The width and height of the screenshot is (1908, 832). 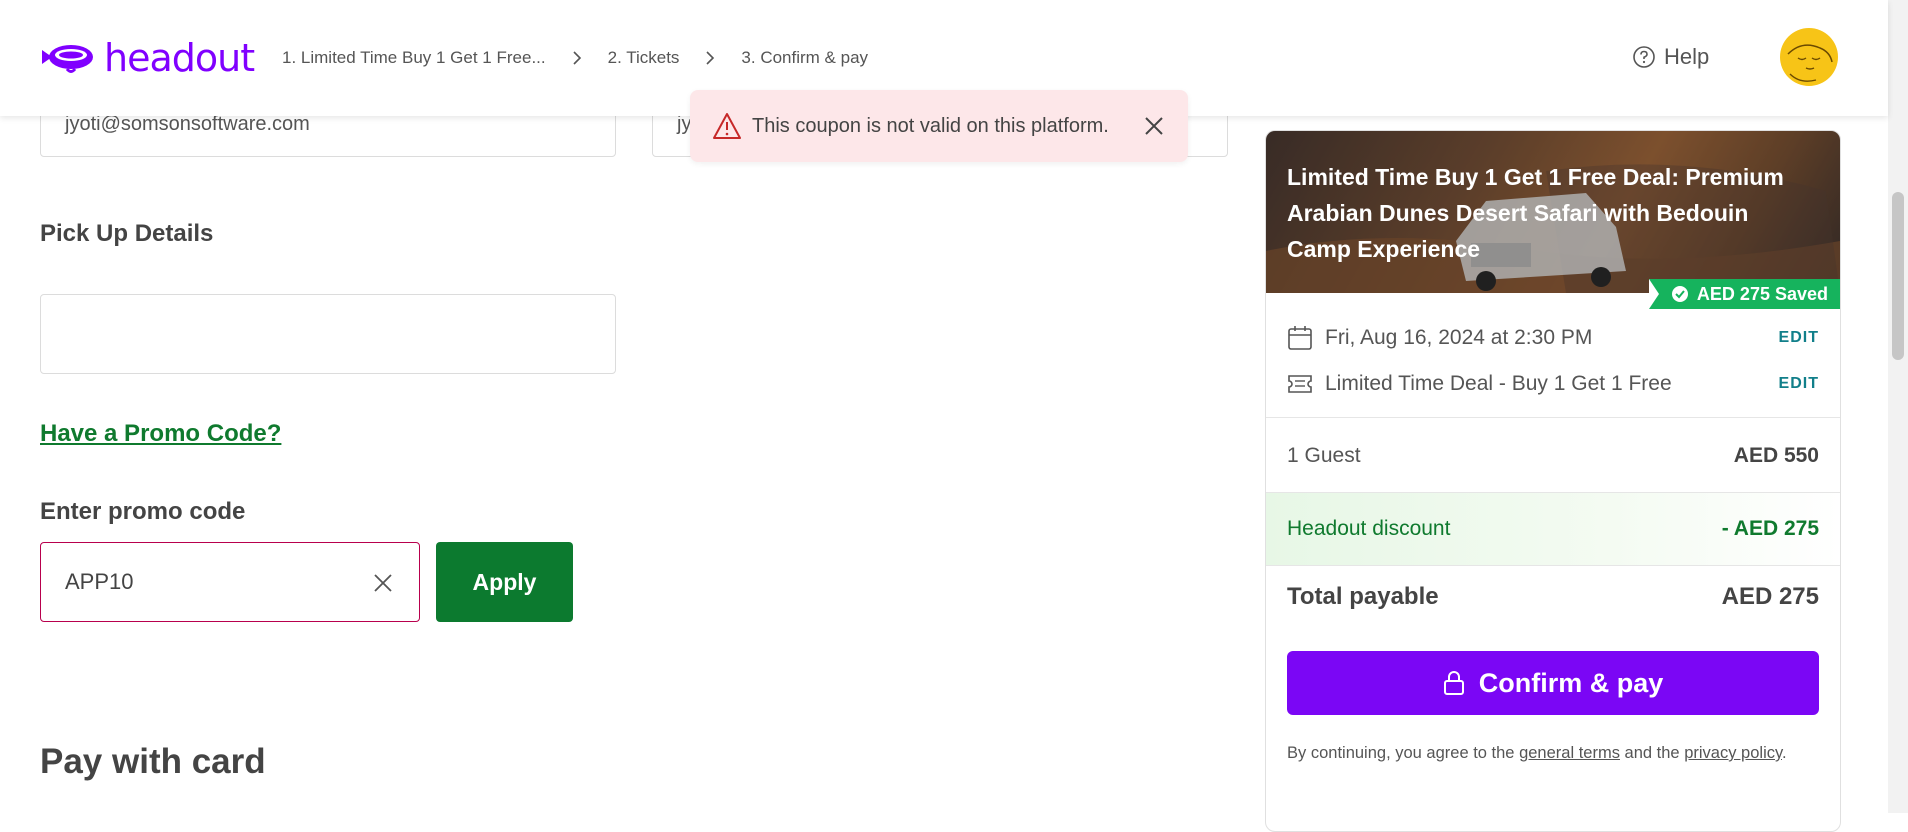 What do you see at coordinates (1762, 293) in the screenshot?
I see `saved-amount: AED 275 Saved` at bounding box center [1762, 293].